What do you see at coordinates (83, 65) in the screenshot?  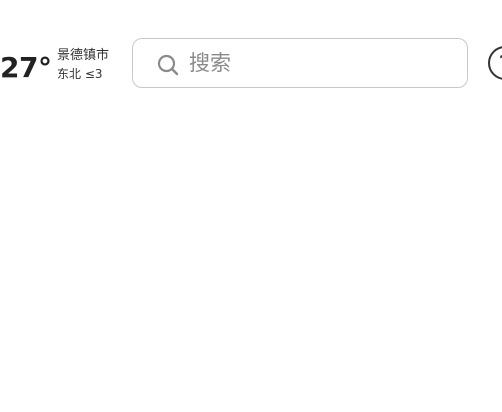 I see `weather-summary: 景德镇市 东北 ≤3` at bounding box center [83, 65].